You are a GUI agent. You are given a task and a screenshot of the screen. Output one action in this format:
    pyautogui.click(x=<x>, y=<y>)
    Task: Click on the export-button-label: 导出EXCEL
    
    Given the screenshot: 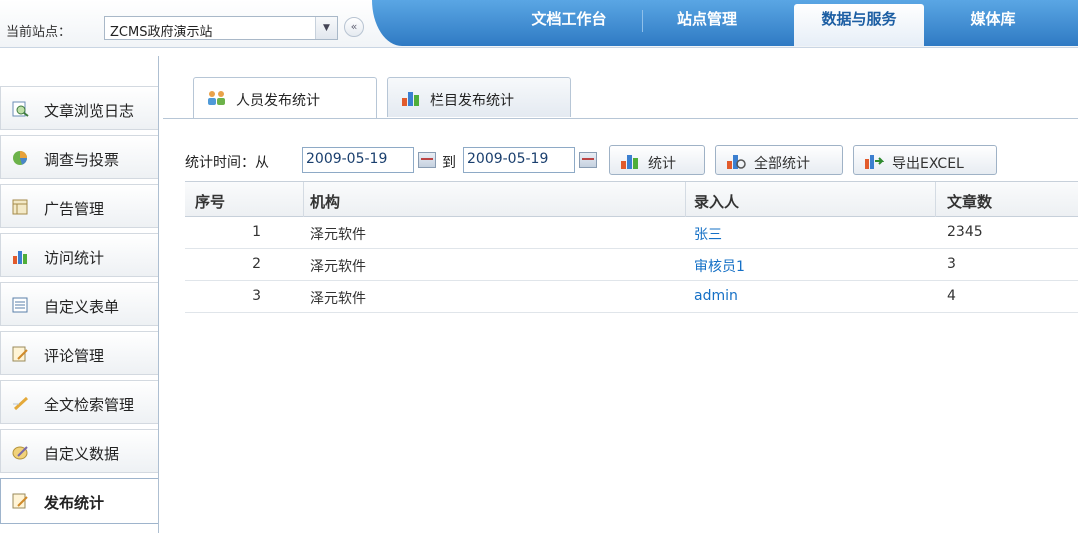 What is the action you would take?
    pyautogui.click(x=928, y=164)
    